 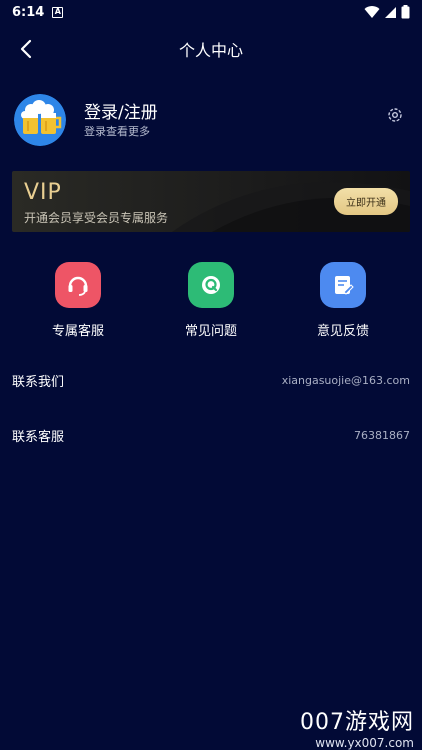 I want to click on top-bar: 个人中心, so click(x=211, y=49).